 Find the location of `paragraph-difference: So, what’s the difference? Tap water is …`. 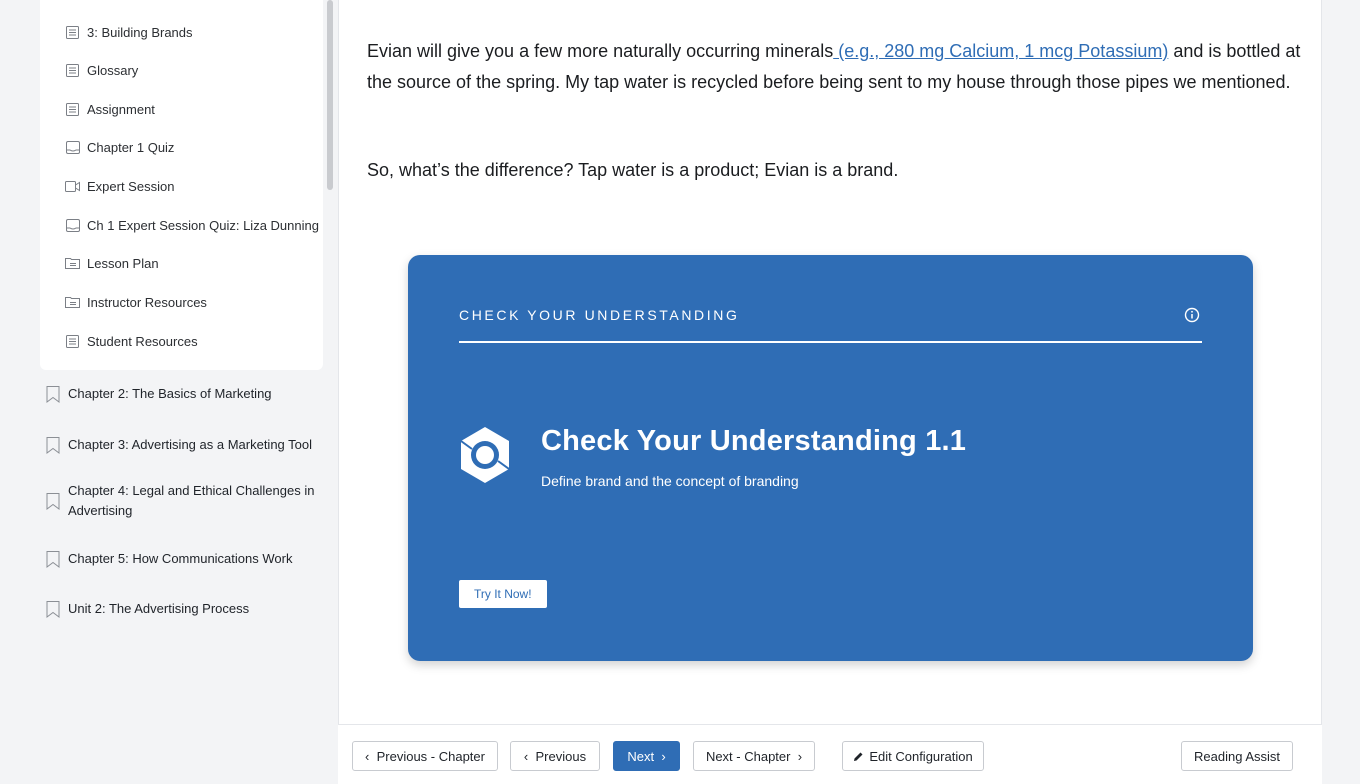

paragraph-difference: So, what’s the difference? Tap water is … is located at coordinates (633, 170).